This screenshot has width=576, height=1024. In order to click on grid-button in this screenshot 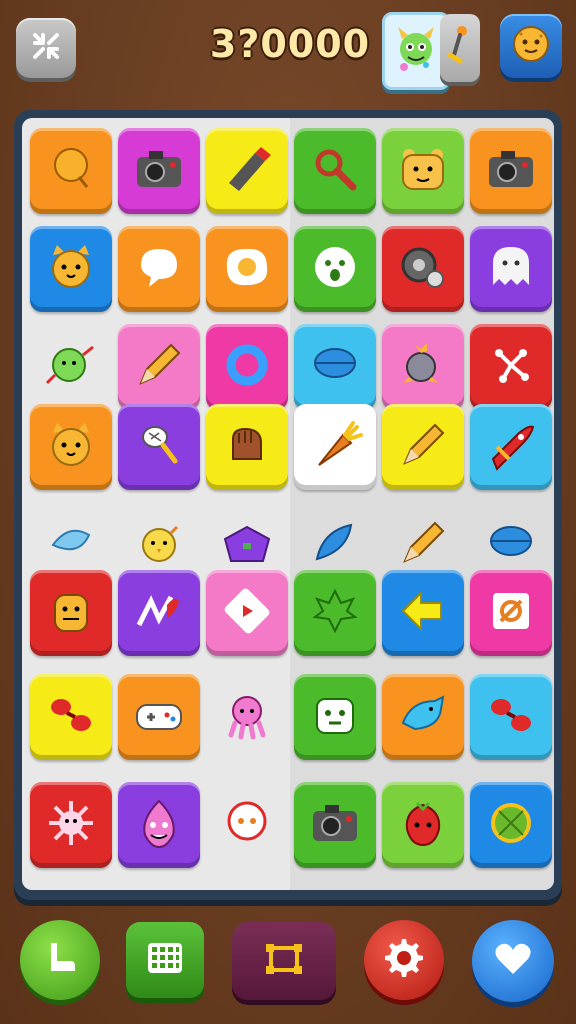, I will do `click(165, 960)`.